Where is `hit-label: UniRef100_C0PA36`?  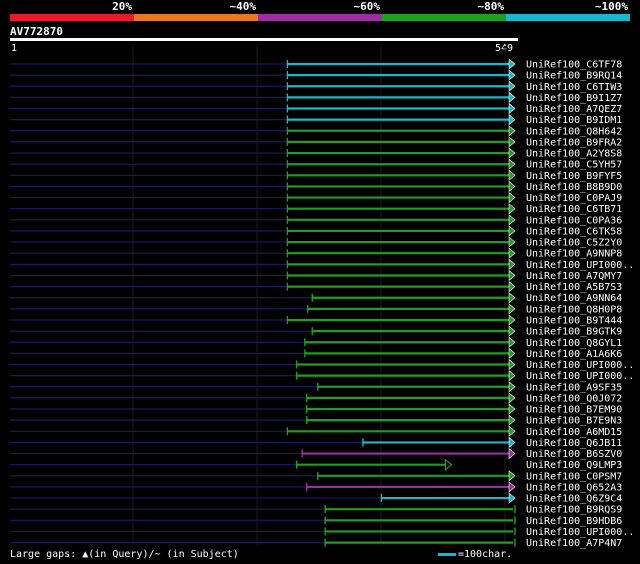
hit-label: UniRef100_C0PA36 is located at coordinates (574, 220).